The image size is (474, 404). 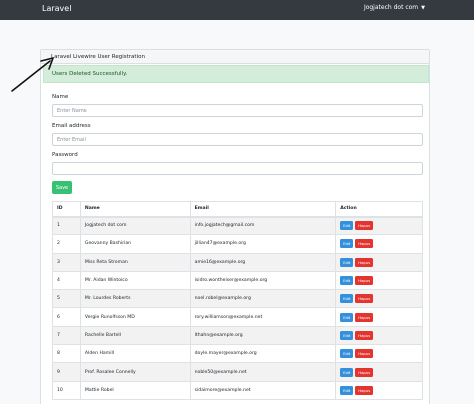 I want to click on cell-id: 5, so click(x=66, y=299).